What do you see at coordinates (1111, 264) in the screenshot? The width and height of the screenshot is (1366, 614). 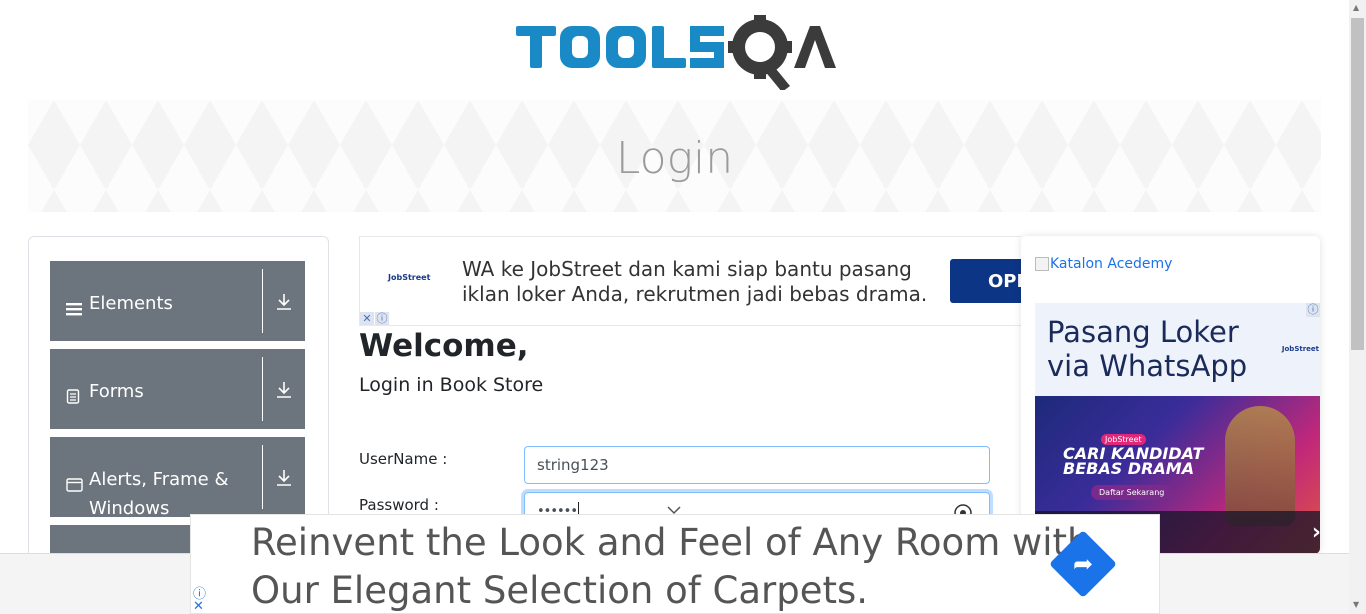 I see `katalon-alt-text: Katalon Acedemy` at bounding box center [1111, 264].